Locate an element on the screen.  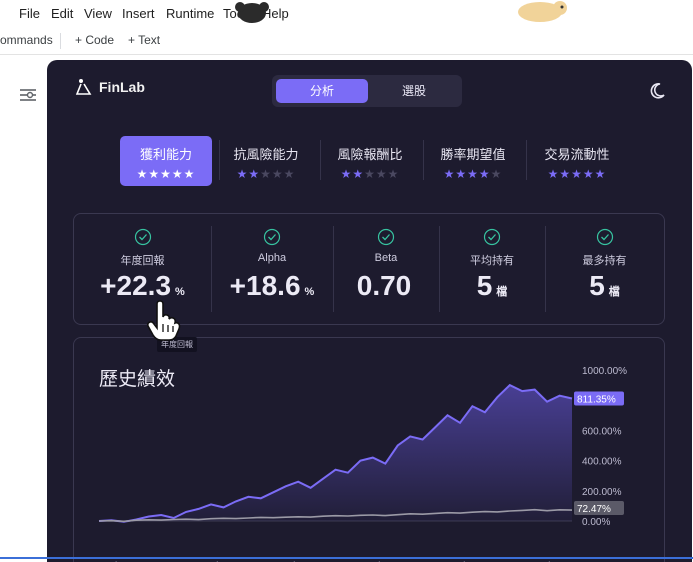
tab-label: 交易流動性 is located at coordinates (577, 154).